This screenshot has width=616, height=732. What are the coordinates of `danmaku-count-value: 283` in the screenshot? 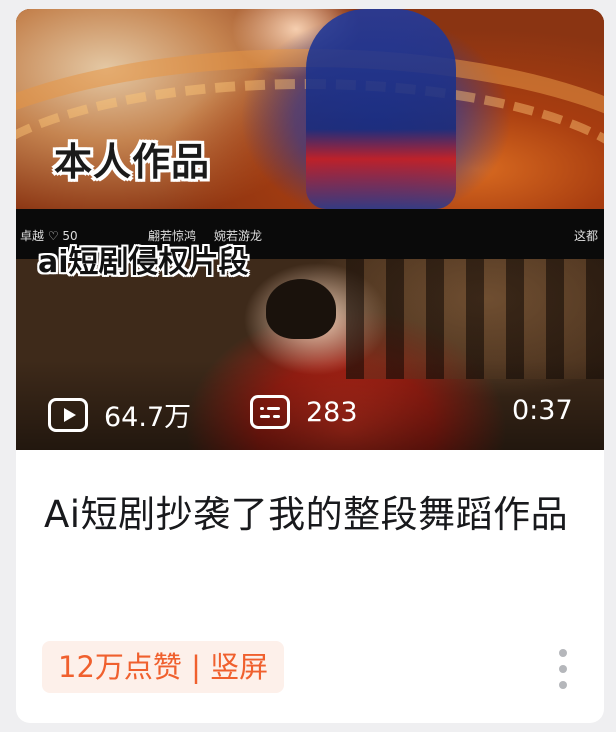 It's located at (332, 412).